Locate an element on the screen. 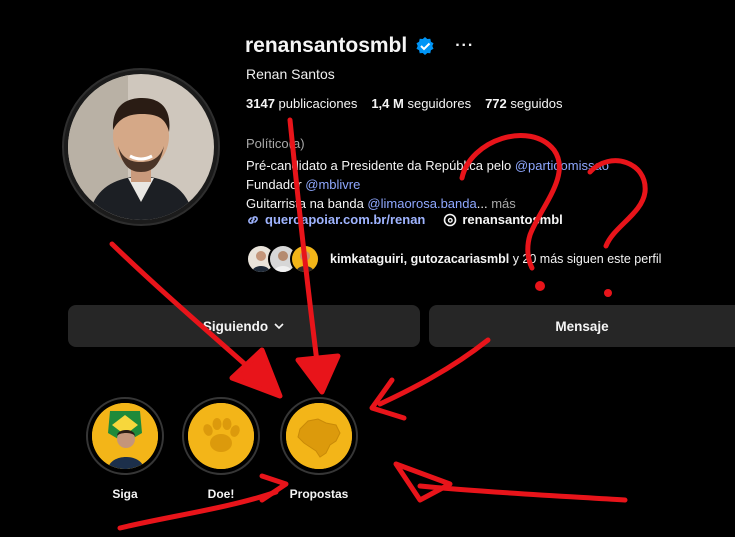  highlight-siga: Siga is located at coordinates (125, 449).